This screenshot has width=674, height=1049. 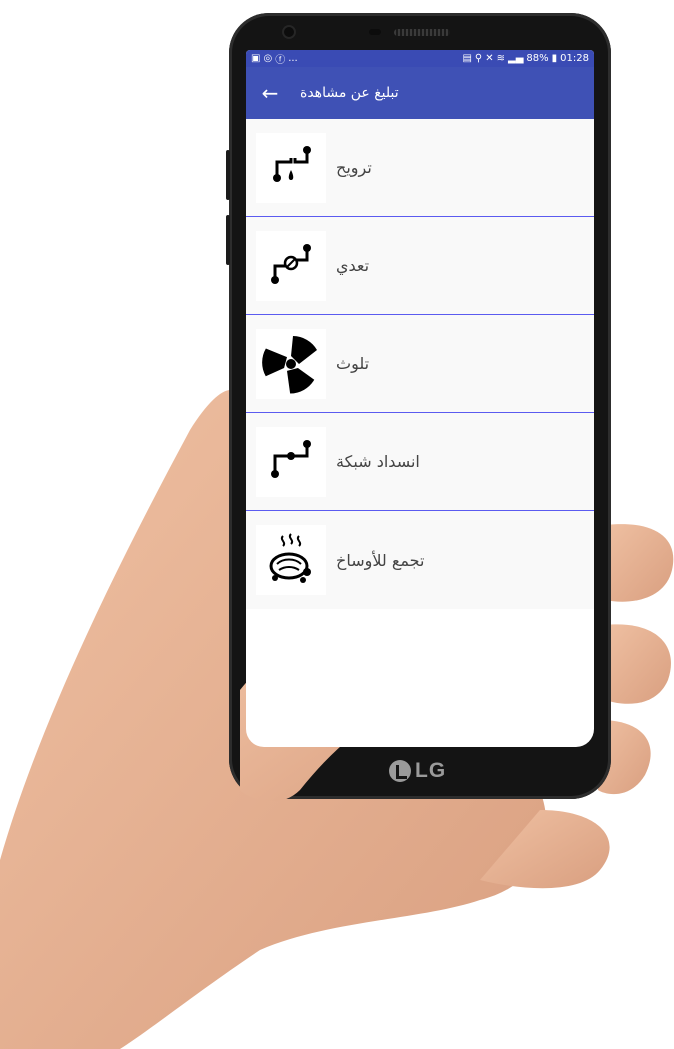 What do you see at coordinates (378, 461) in the screenshot?
I see `list-item-label: انسداد شبكة` at bounding box center [378, 461].